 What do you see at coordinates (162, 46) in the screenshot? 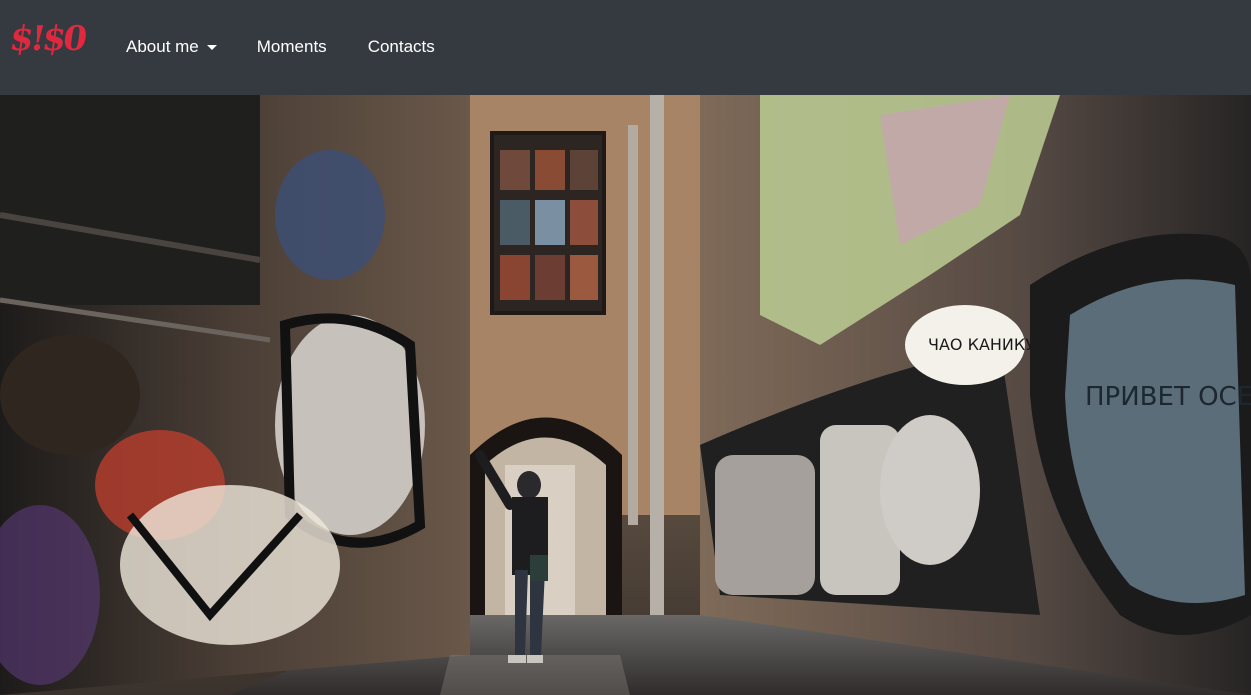
I see `nav-item-about-me-label: About me` at bounding box center [162, 46].